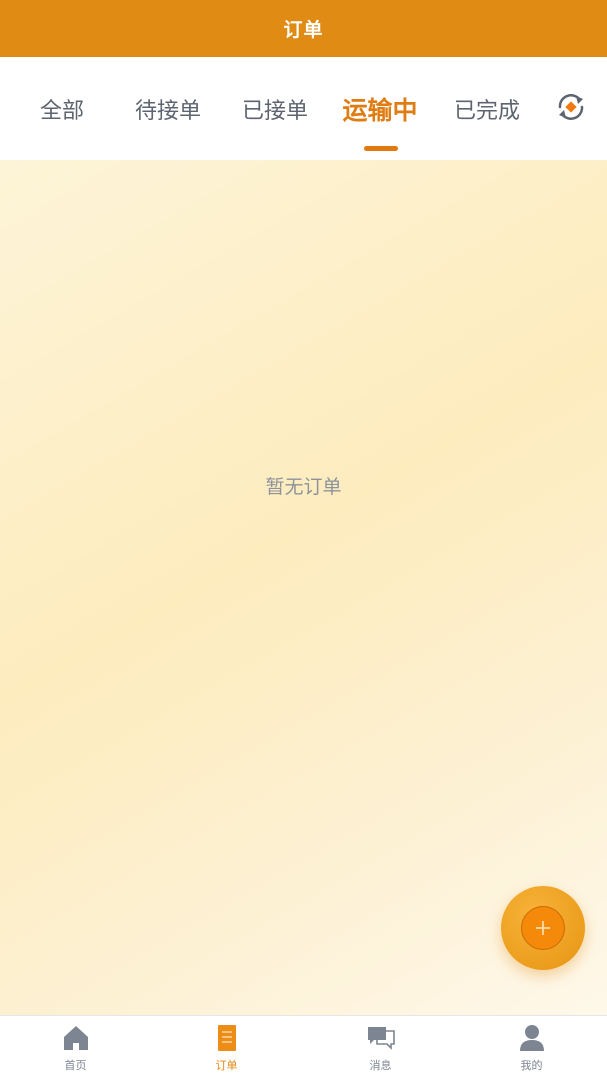  I want to click on nav-label: 订单, so click(226, 1065).